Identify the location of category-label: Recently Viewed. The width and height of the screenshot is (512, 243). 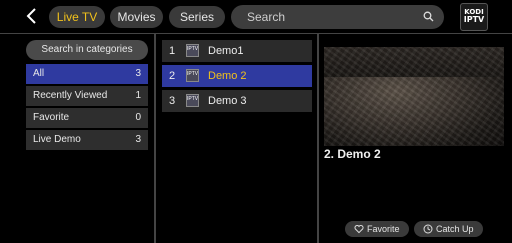
(70, 95).